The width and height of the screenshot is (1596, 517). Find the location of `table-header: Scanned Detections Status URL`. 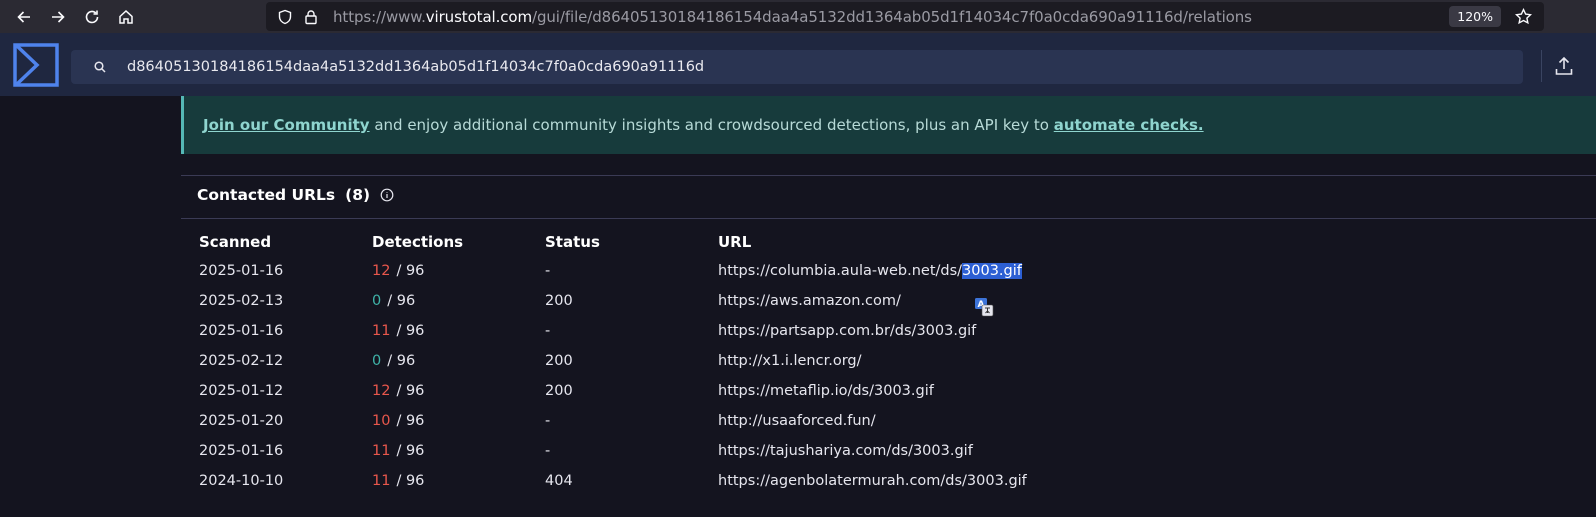

table-header: Scanned Detections Status URL is located at coordinates (749, 242).